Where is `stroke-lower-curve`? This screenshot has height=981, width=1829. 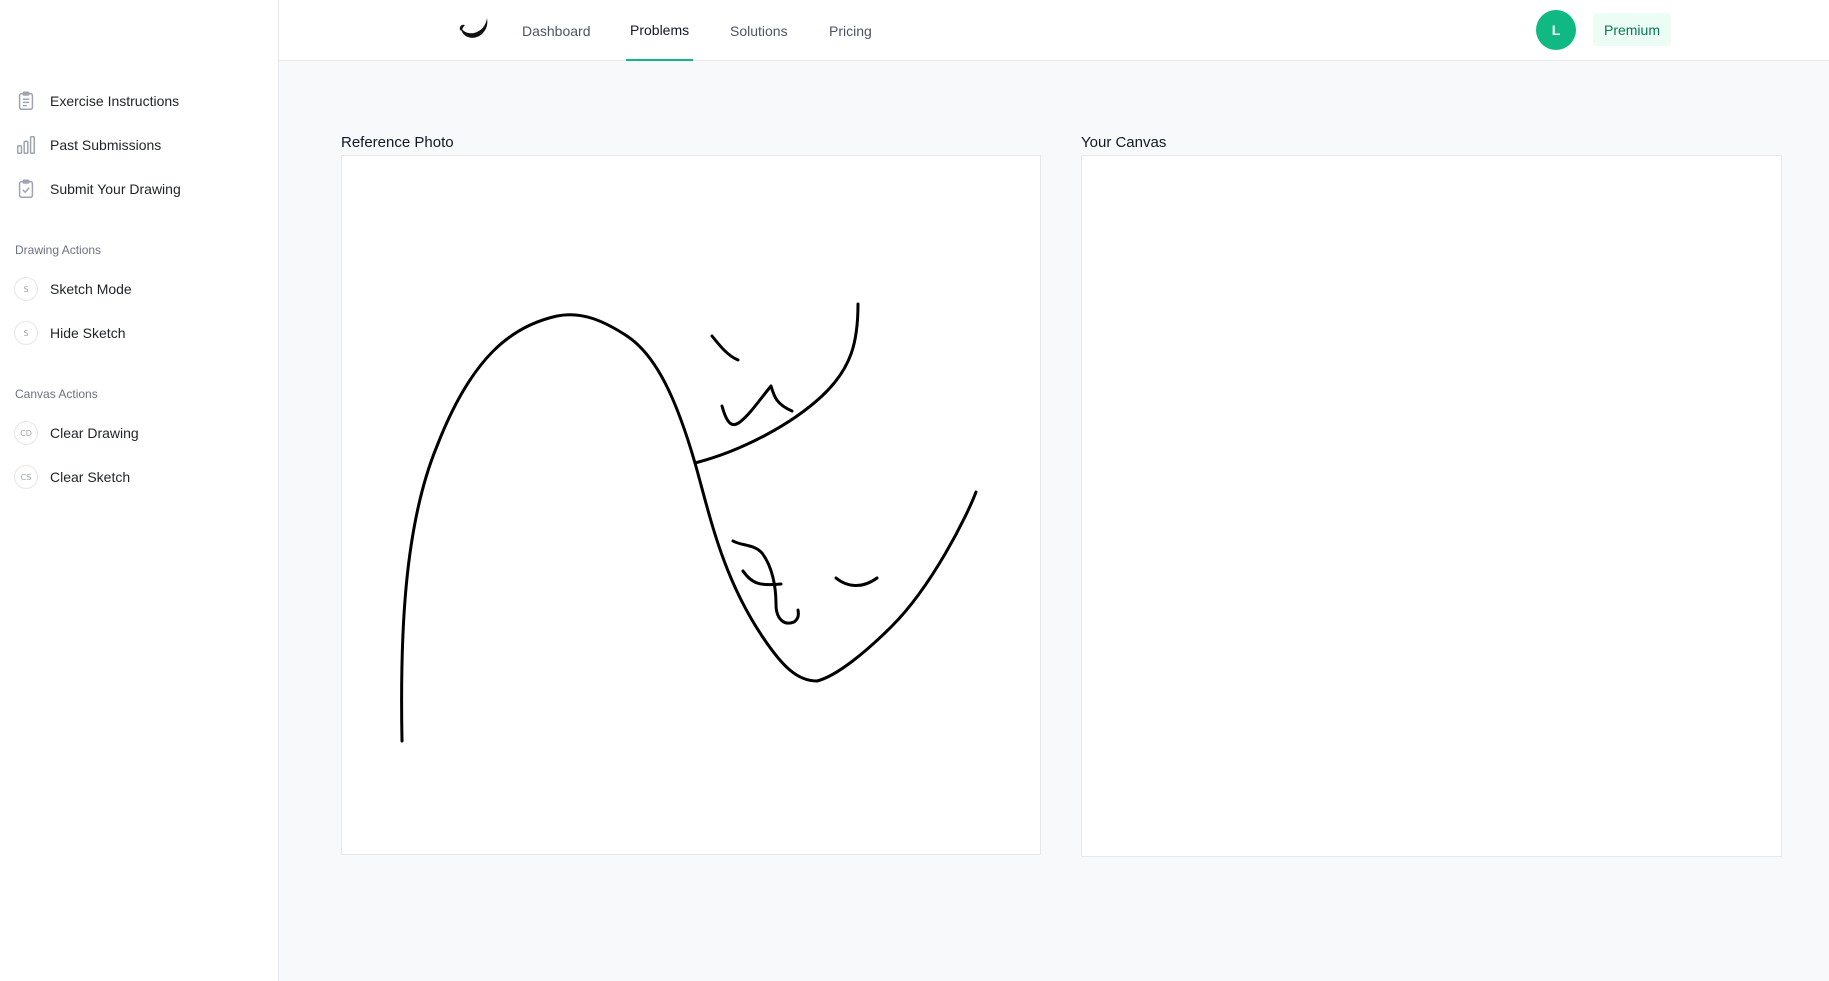 stroke-lower-curve is located at coordinates (835, 572).